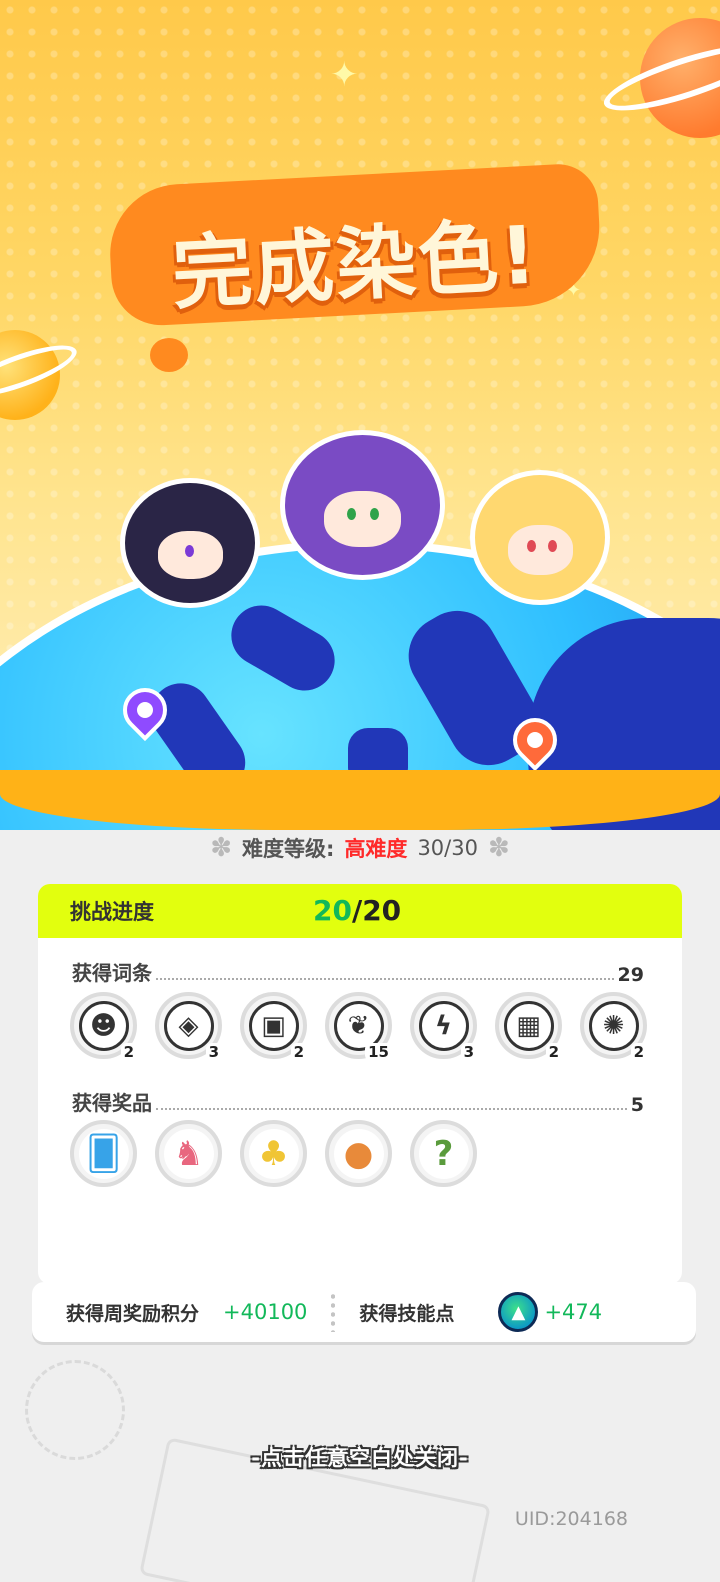 Image resolution: width=720 pixels, height=1582 pixels. What do you see at coordinates (571, 1519) in the screenshot?
I see `user-id: UID:204168` at bounding box center [571, 1519].